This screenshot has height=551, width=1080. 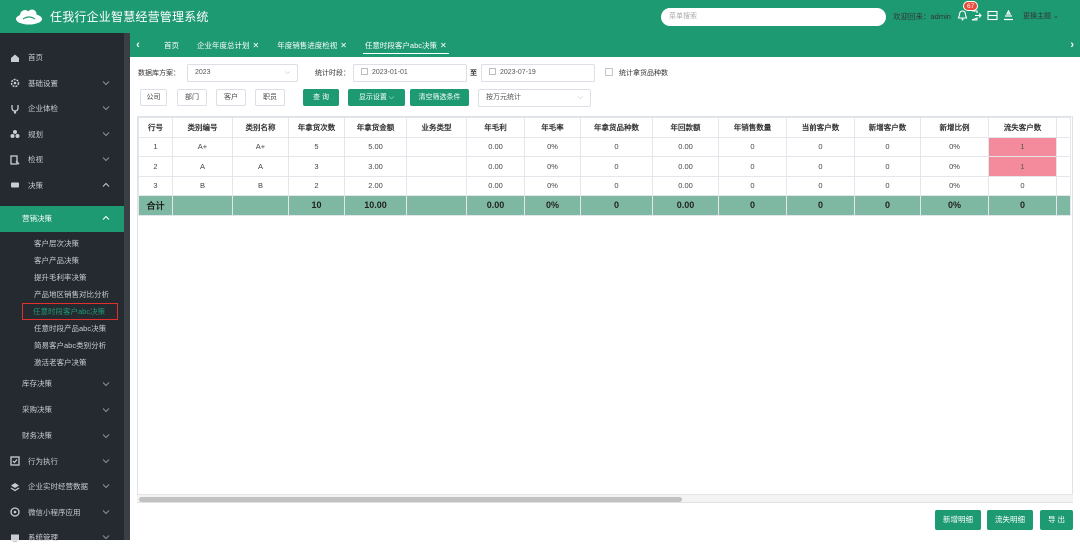 What do you see at coordinates (616, 127) in the screenshot?
I see `column-header: 年拿货品种数` at bounding box center [616, 127].